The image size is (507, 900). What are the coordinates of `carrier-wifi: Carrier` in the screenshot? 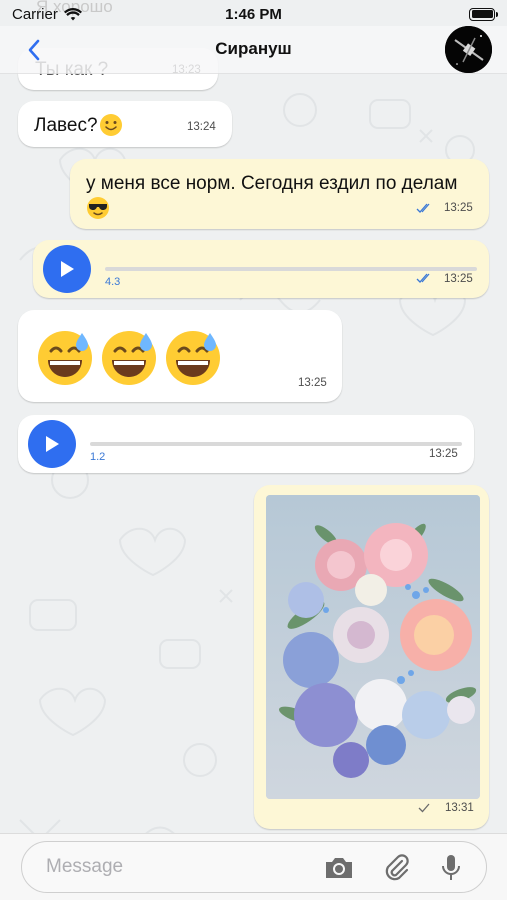 It's located at (47, 14).